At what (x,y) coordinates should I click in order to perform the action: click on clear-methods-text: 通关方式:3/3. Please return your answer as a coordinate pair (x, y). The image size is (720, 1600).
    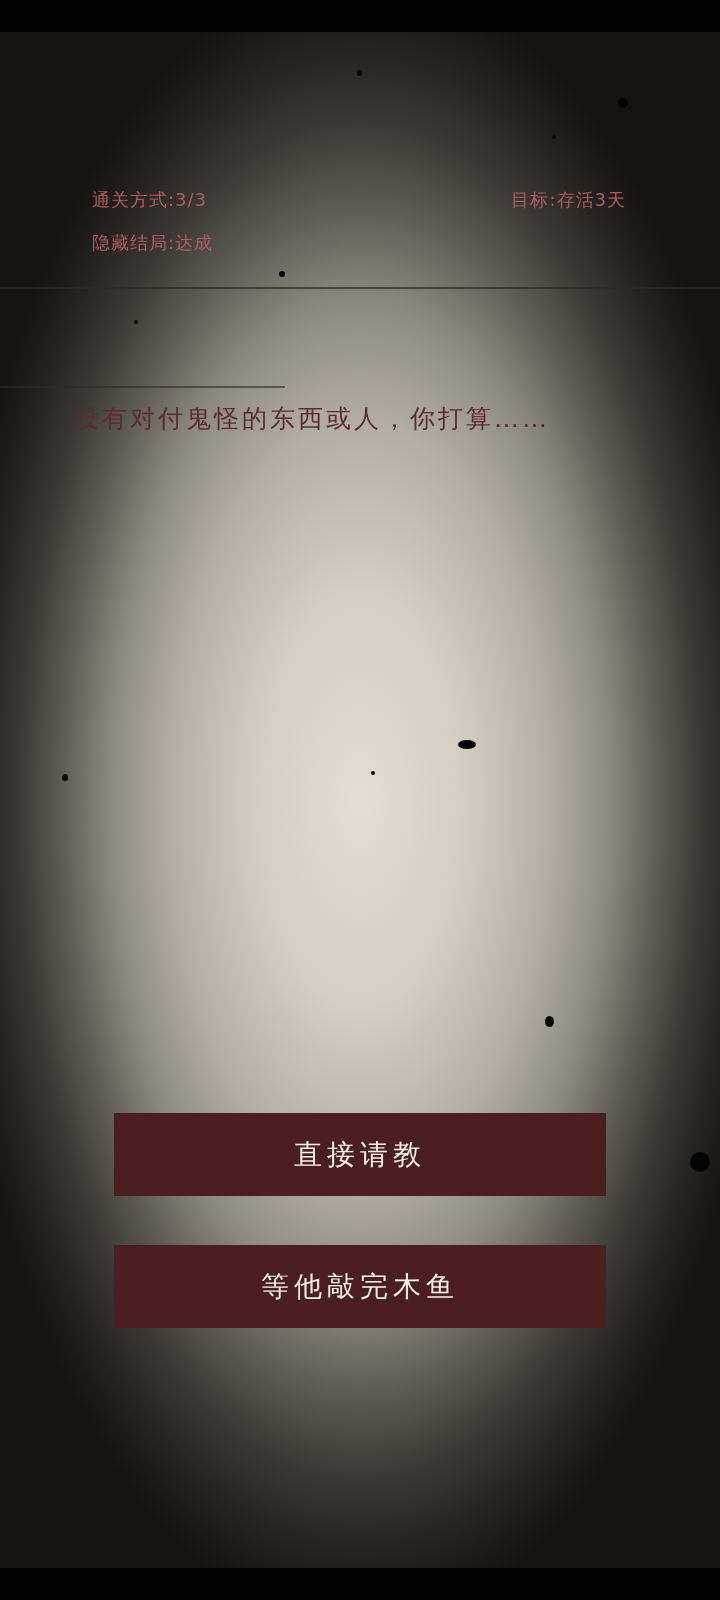
    Looking at the image, I should click on (150, 200).